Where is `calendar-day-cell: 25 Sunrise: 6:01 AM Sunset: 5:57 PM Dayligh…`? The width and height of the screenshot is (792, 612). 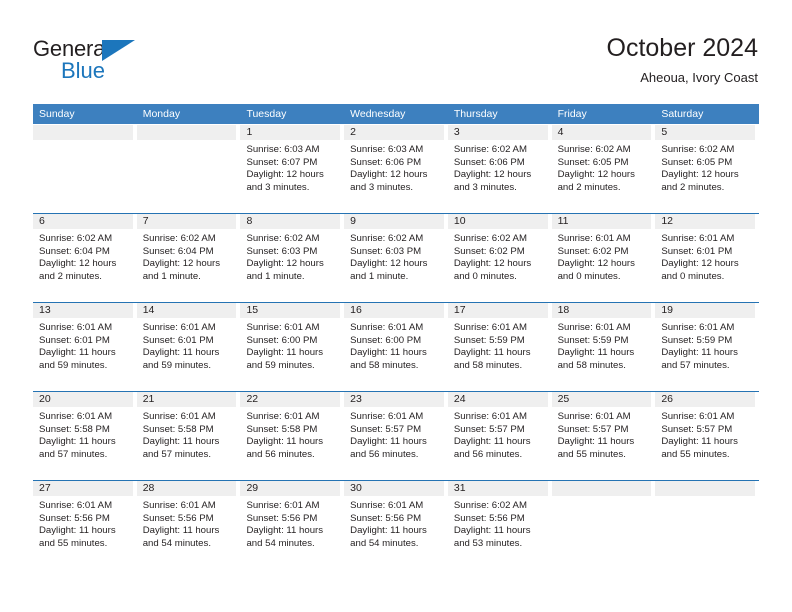
calendar-day-cell: 25 Sunrise: 6:01 AM Sunset: 5:57 PM Dayligh… is located at coordinates (603, 436).